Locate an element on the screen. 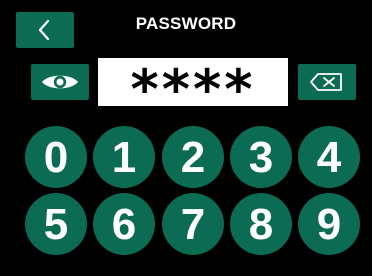  digit-label: 1 is located at coordinates (124, 157).